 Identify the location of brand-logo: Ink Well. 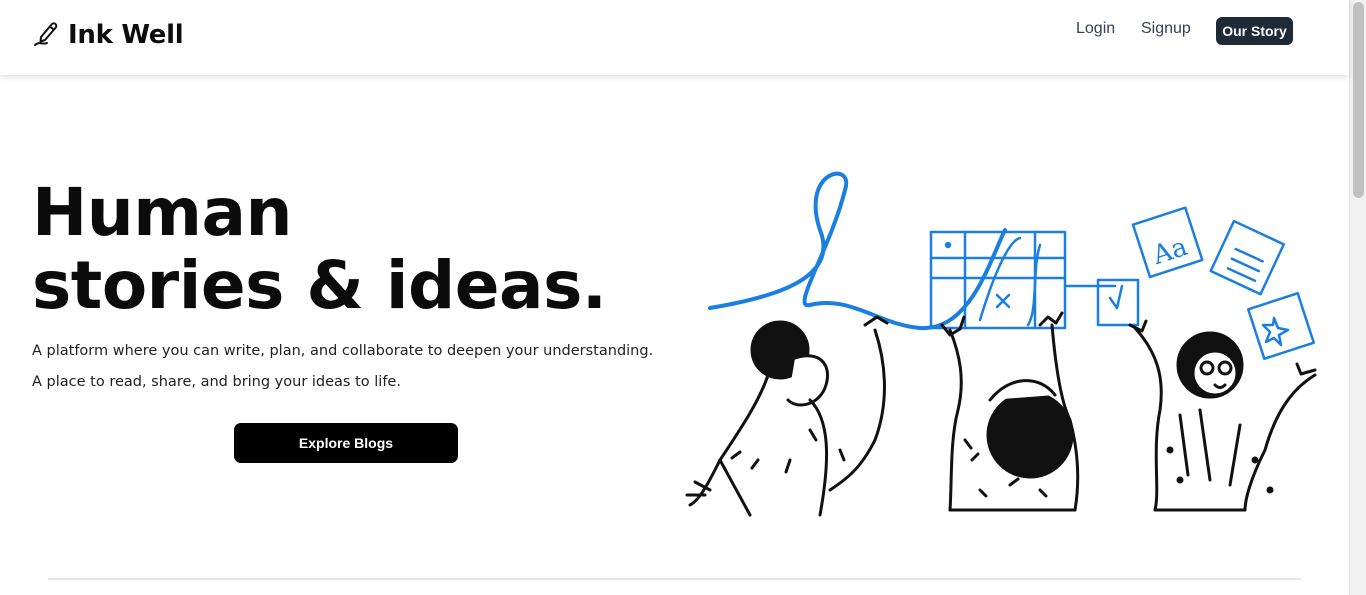
(108, 35).